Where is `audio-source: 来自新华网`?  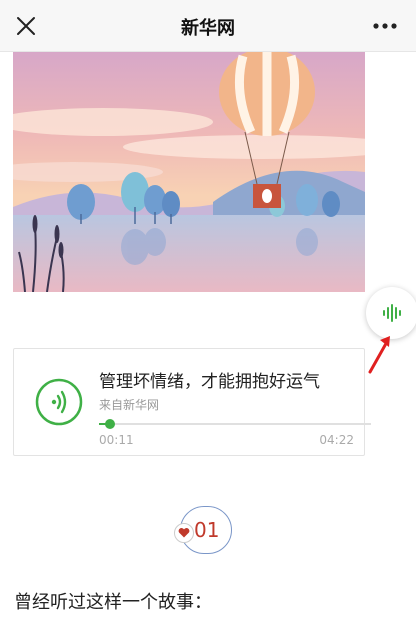
audio-source: 来自新华网 is located at coordinates (129, 405).